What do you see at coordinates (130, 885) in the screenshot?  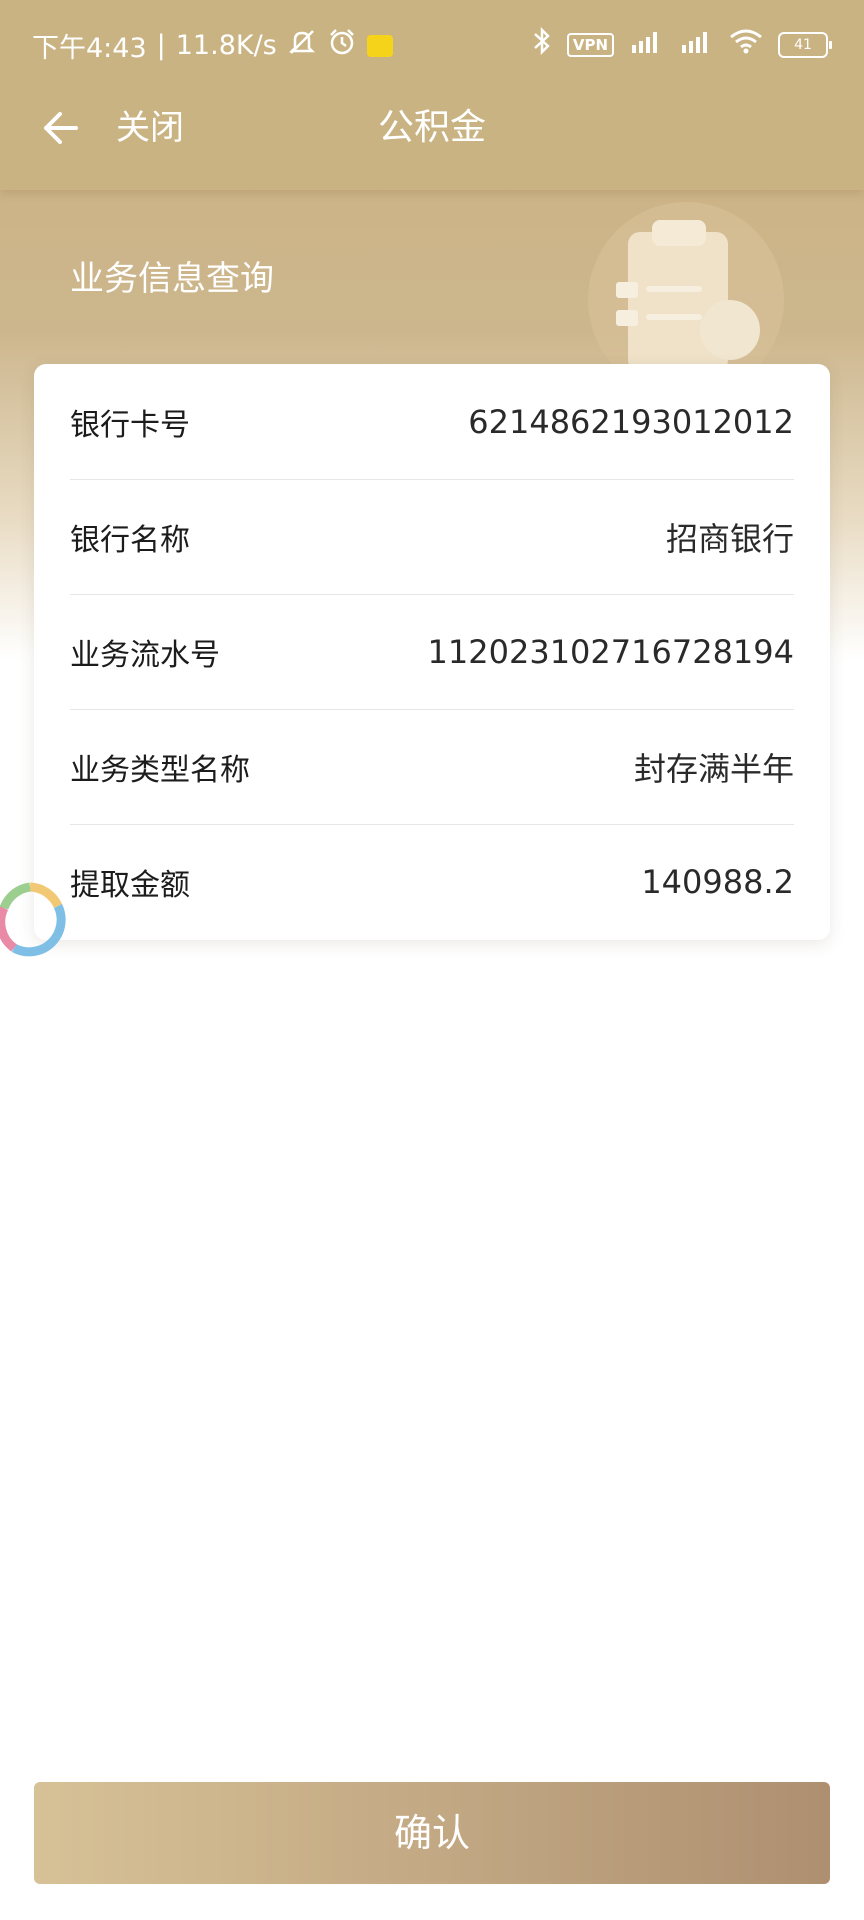 I see `detail-label: 提取金额` at bounding box center [130, 885].